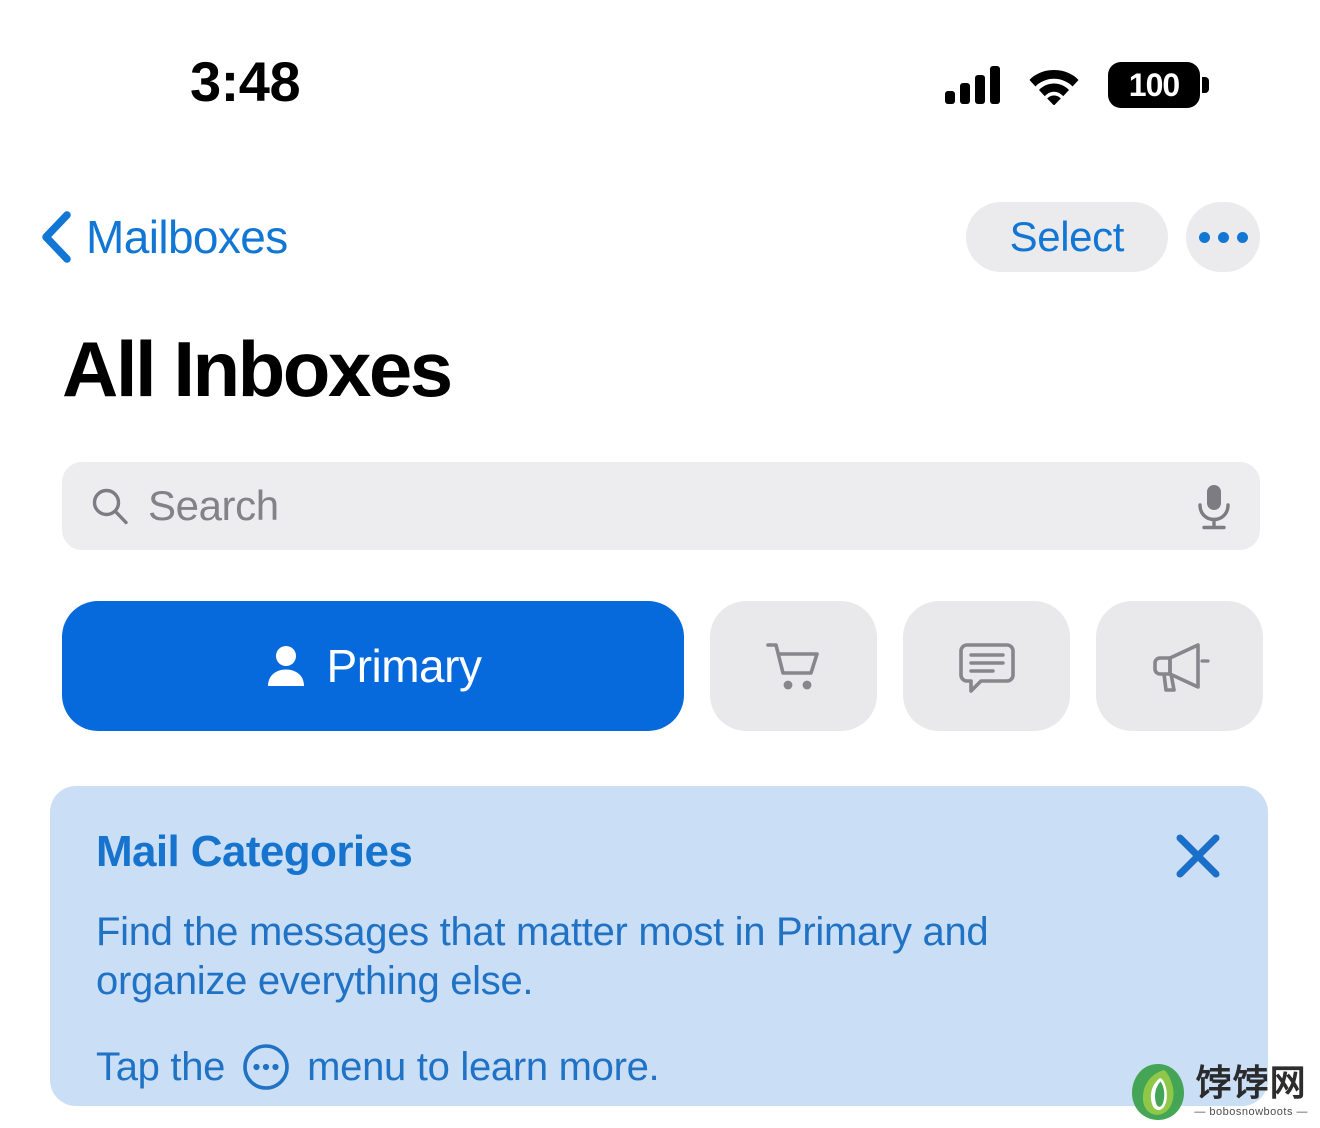 This screenshot has height=1128, width=1320. What do you see at coordinates (56, 237) in the screenshot?
I see `chevron-left-icon` at bounding box center [56, 237].